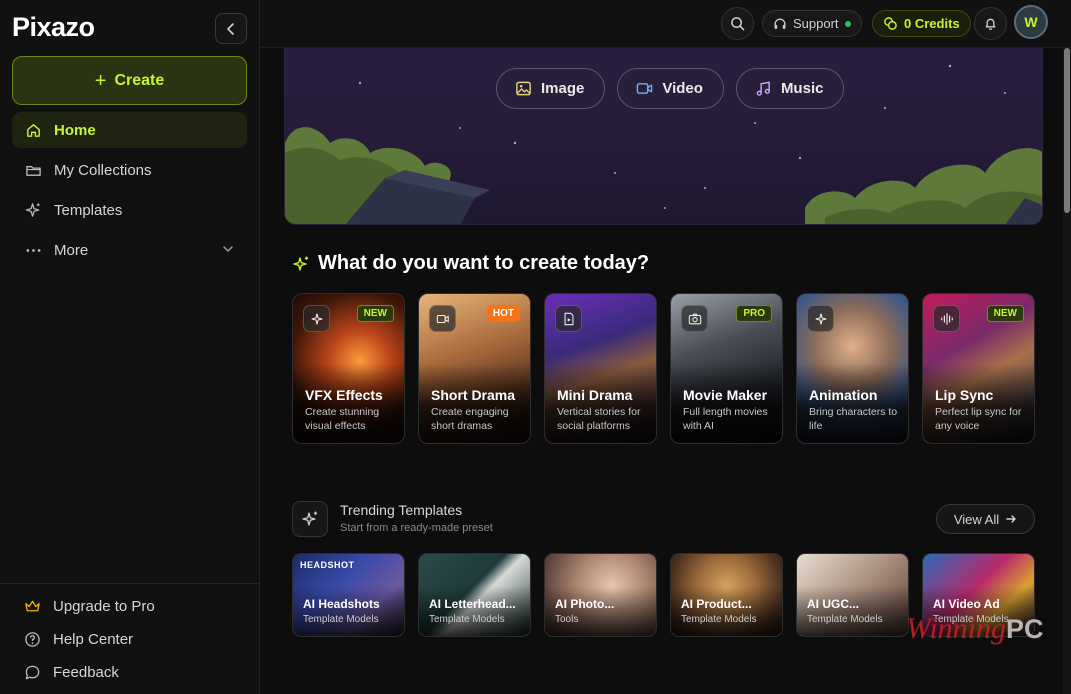 The height and width of the screenshot is (694, 1071). I want to click on user-avatar: W, so click(1031, 22).